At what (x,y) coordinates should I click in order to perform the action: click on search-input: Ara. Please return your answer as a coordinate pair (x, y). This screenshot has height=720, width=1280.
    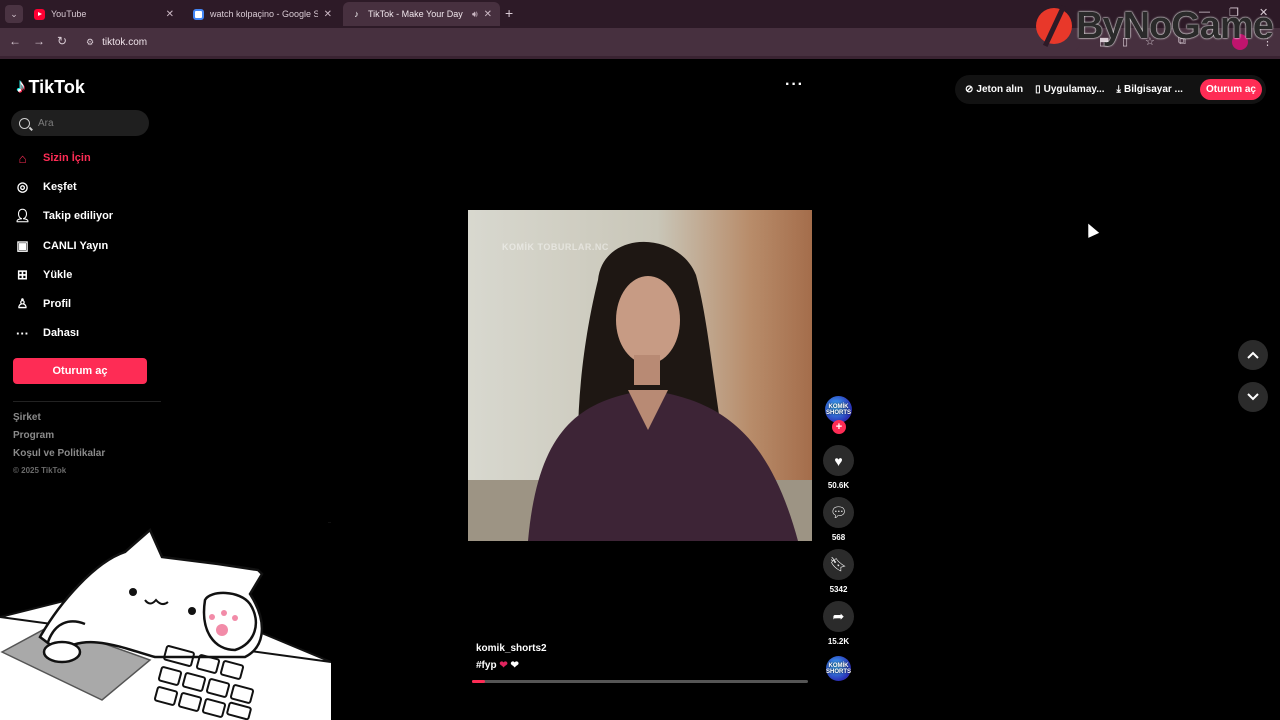
    Looking at the image, I should click on (80, 123).